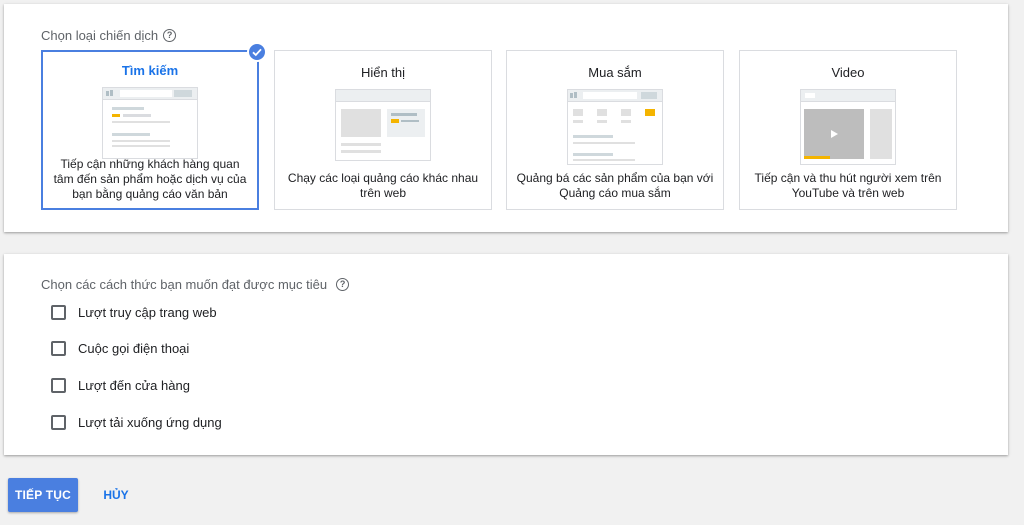  Describe the element at coordinates (848, 72) in the screenshot. I see `campaign-type-video-title: Video` at that location.